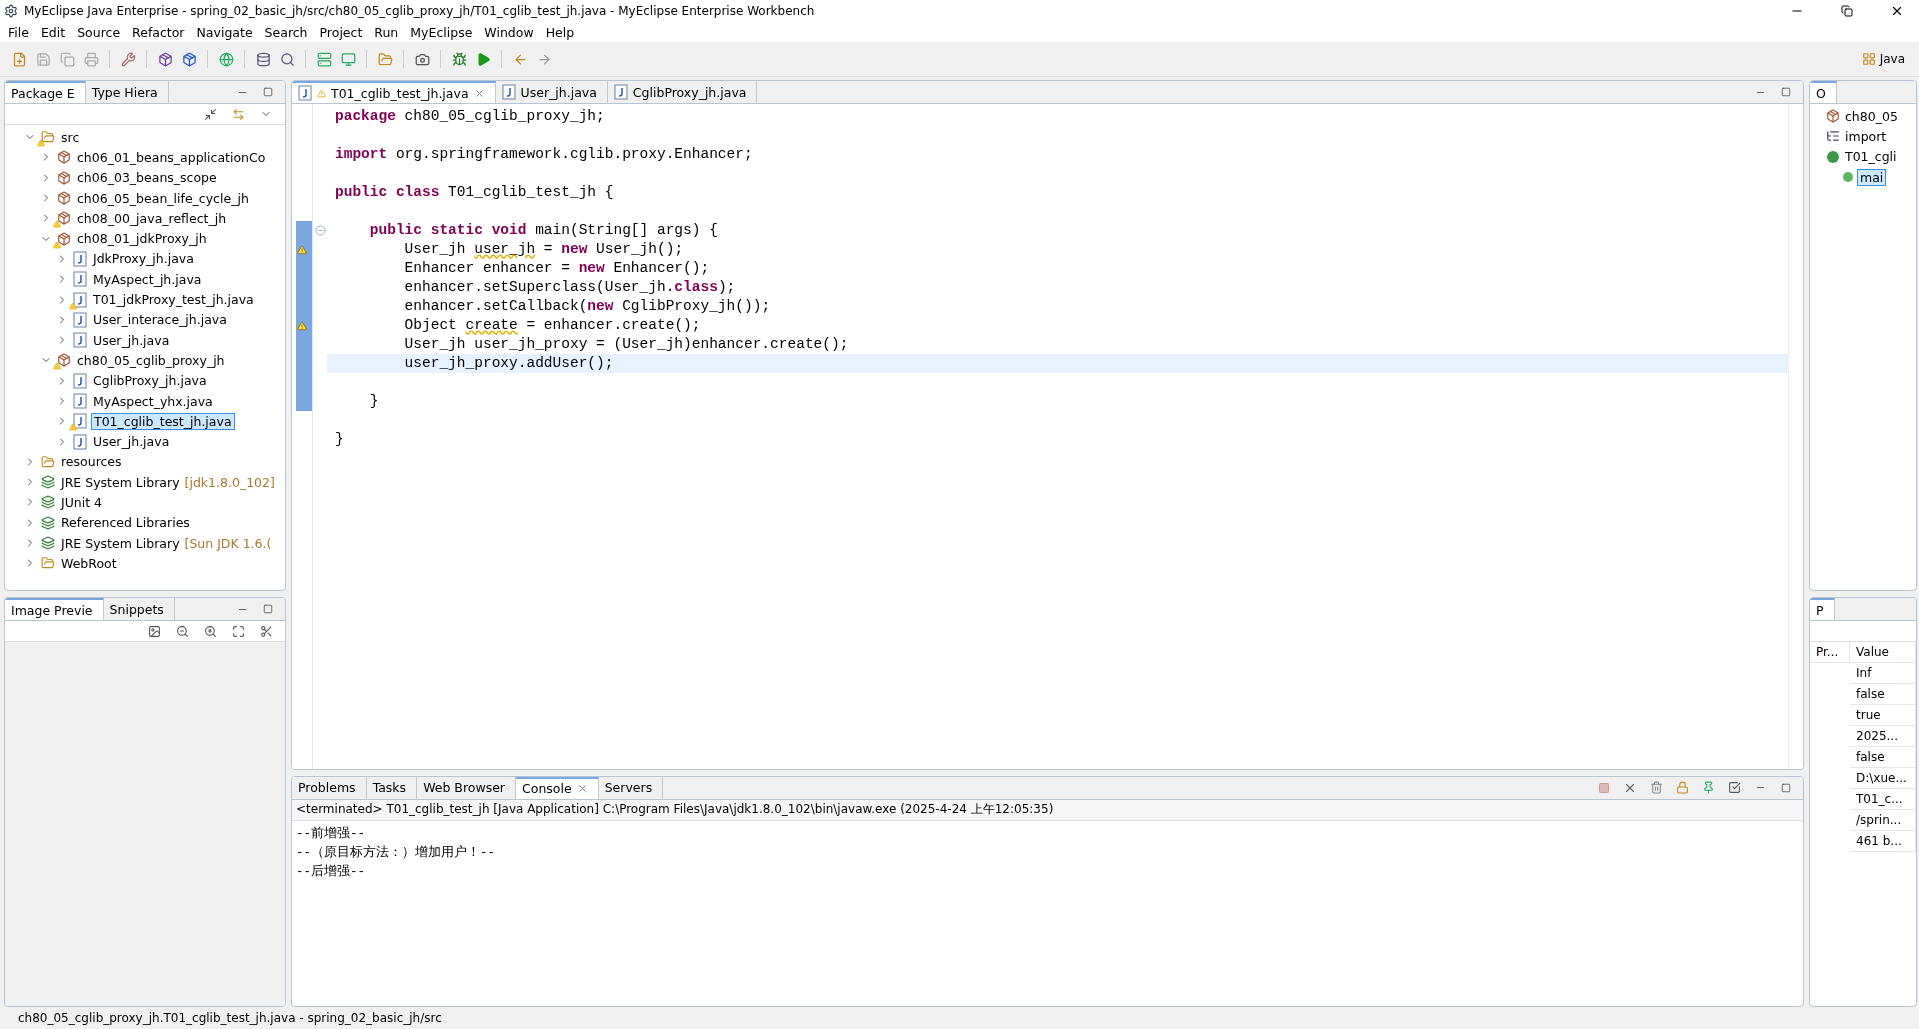 Image resolution: width=1919 pixels, height=1029 pixels. What do you see at coordinates (1871, 116) in the screenshot?
I see `outline-item: ch80_05` at bounding box center [1871, 116].